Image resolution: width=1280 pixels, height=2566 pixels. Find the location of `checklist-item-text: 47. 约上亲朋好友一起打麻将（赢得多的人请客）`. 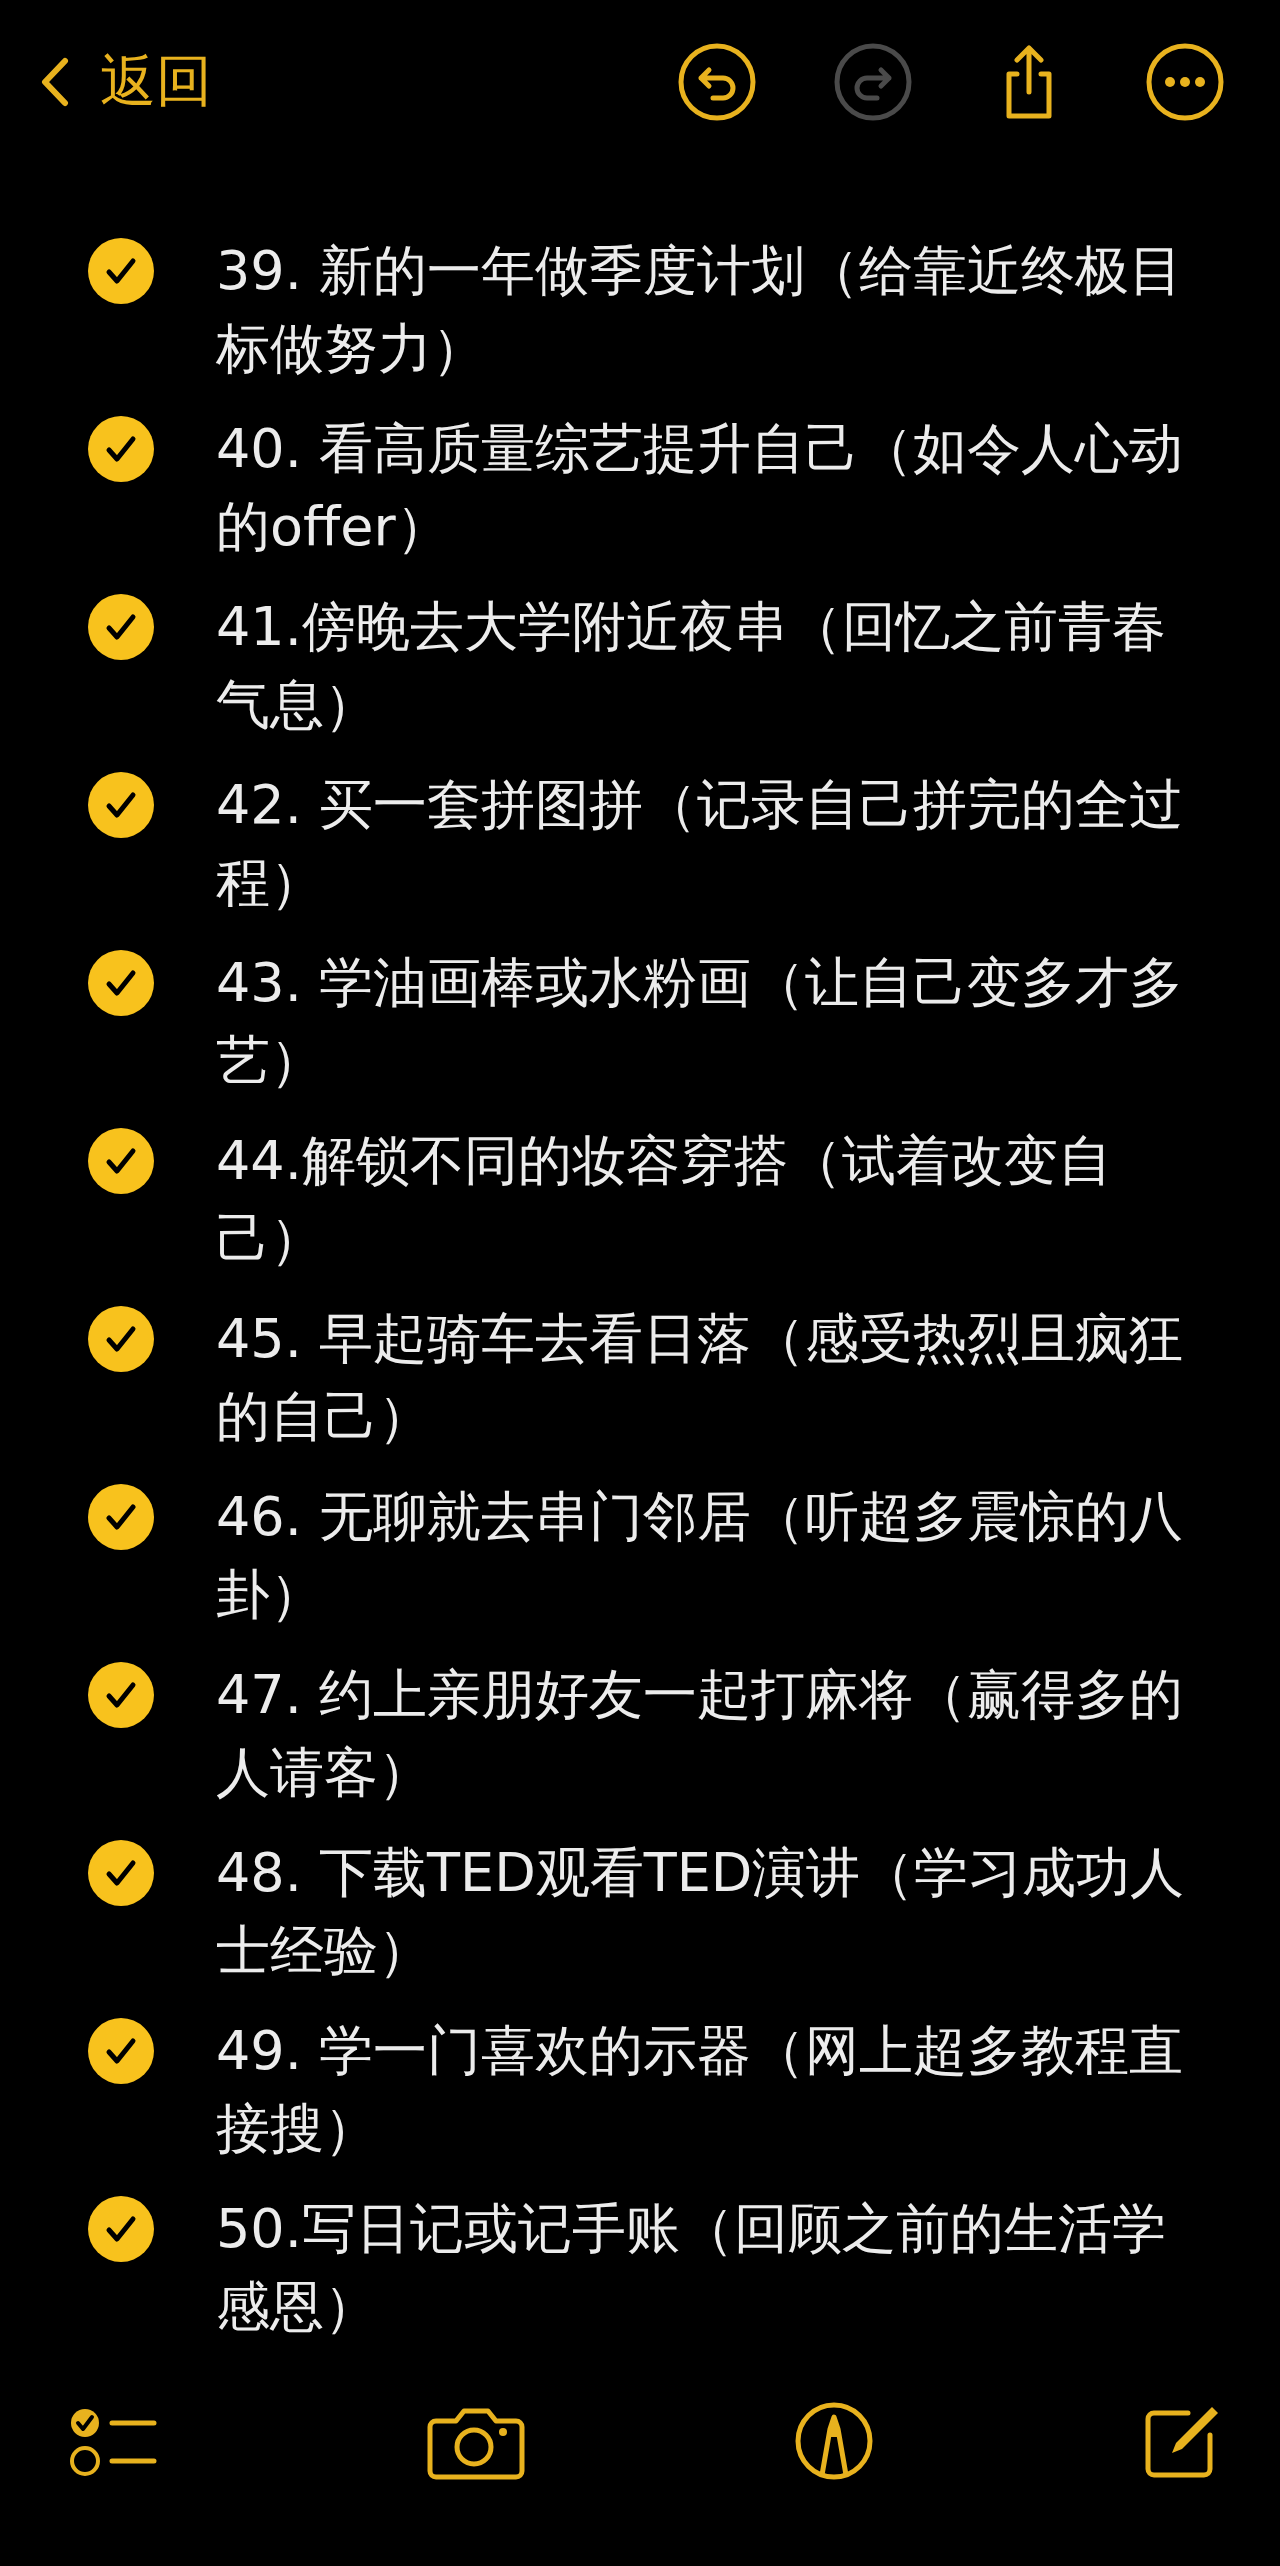

checklist-item-text: 47. 约上亲朋好友一起打麻将（赢得多的人请客） is located at coordinates (700, 1734).